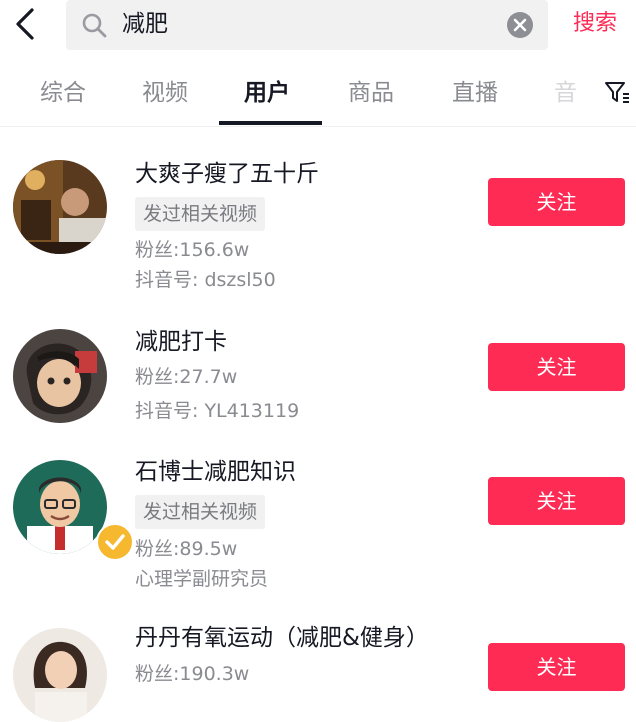  What do you see at coordinates (318, 94) in the screenshot?
I see `result-tabs: 综合 视频 用户 商品 直播 音` at bounding box center [318, 94].